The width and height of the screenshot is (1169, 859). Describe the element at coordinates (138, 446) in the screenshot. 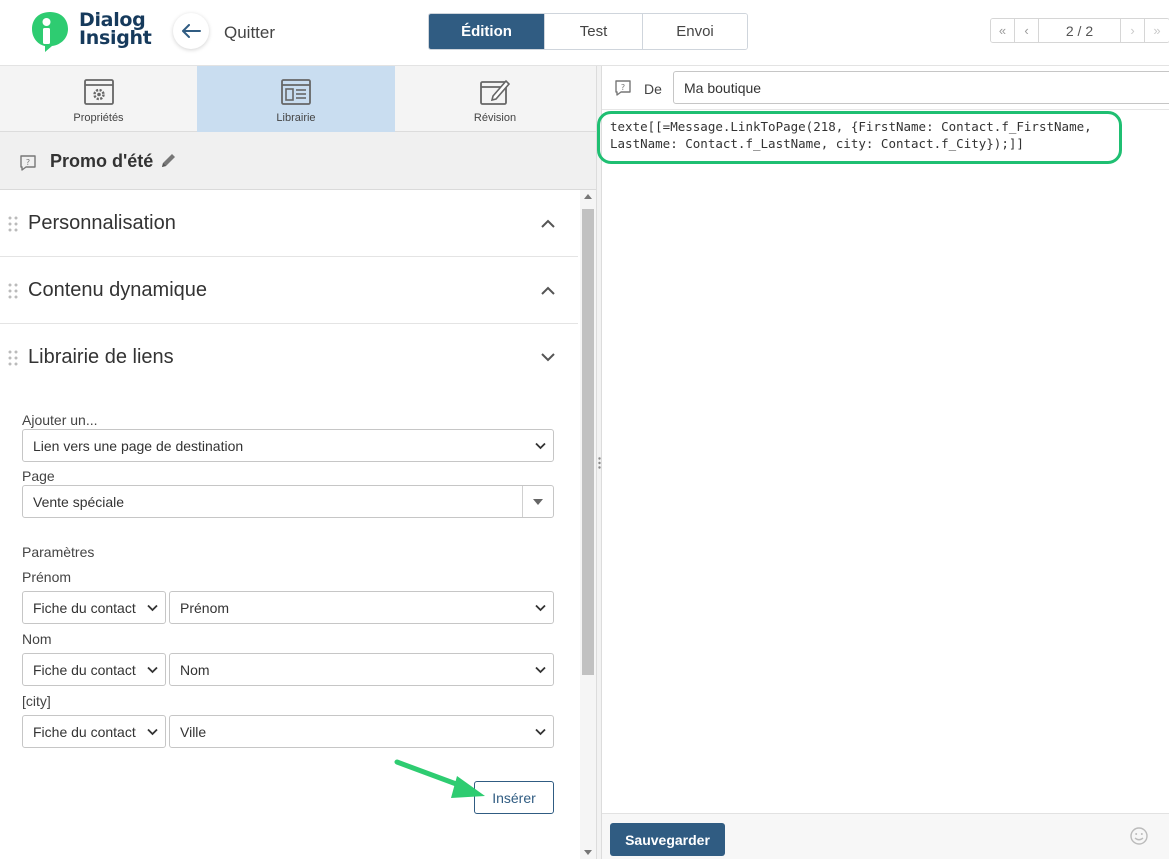

I see `link-type-value: Lien vers une page de destination` at that location.